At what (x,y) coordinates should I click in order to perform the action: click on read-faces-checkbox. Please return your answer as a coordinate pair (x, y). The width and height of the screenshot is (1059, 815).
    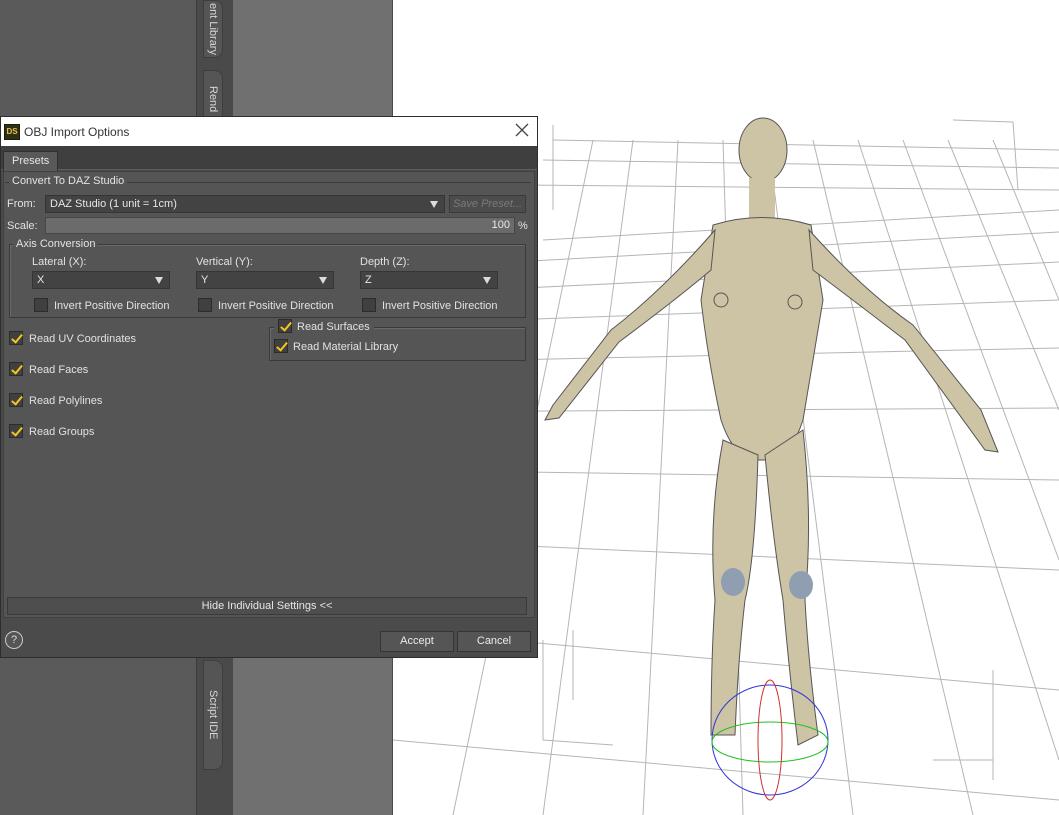
    Looking at the image, I should click on (16, 369).